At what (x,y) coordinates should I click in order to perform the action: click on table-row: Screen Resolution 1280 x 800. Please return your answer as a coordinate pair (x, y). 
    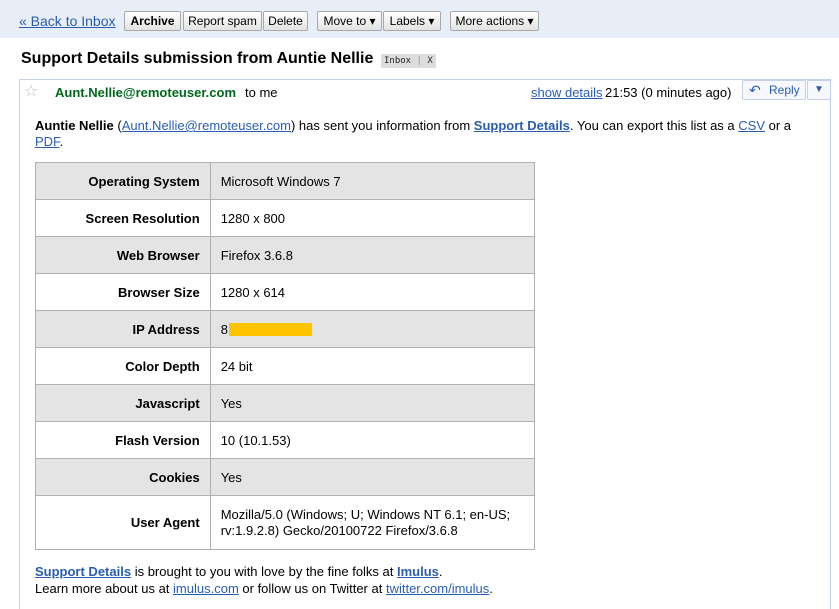
    Looking at the image, I should click on (285, 218).